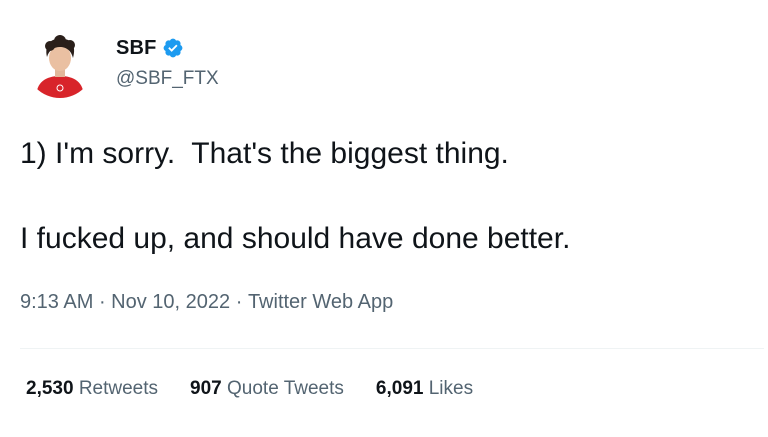  I want to click on display-name: SBF, so click(136, 48).